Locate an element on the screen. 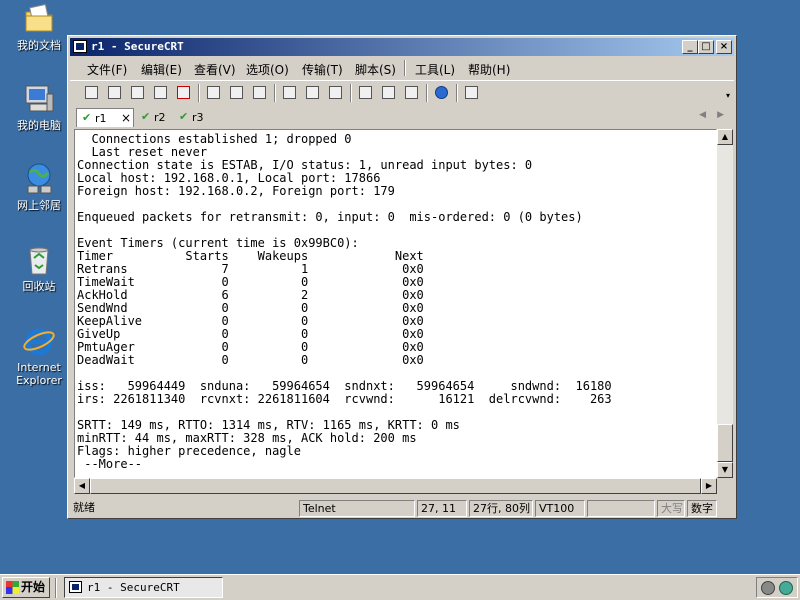 Image resolution: width=800 pixels, height=600 pixels. status-cursor-position: 27, 11 is located at coordinates (442, 508).